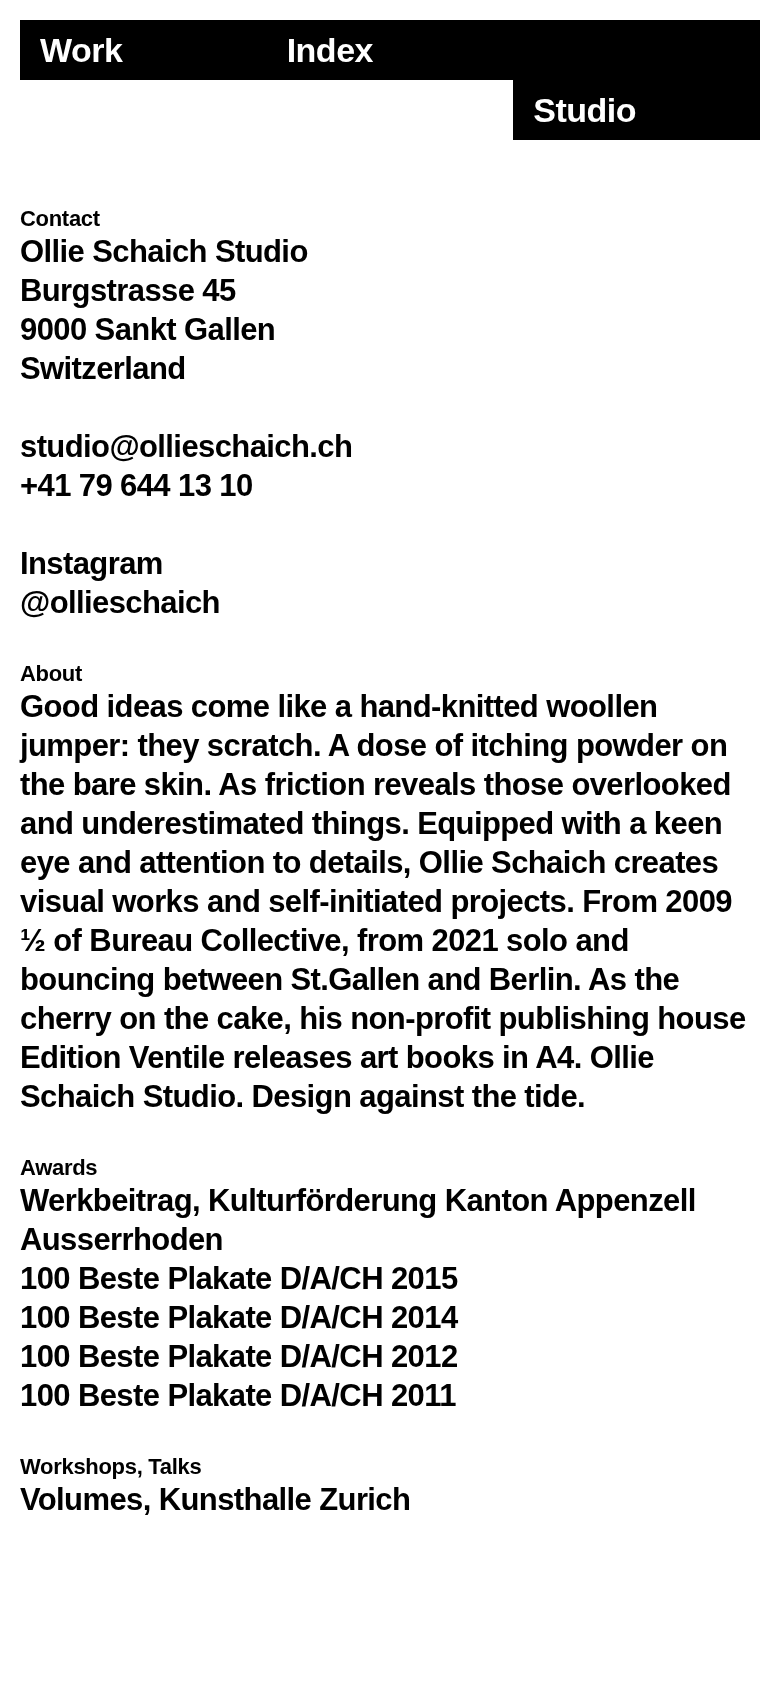 The width and height of the screenshot is (780, 1688). Describe the element at coordinates (238, 1396) in the screenshot. I see `list-item: 100 Beste Plakate D/A/CH 2011` at that location.